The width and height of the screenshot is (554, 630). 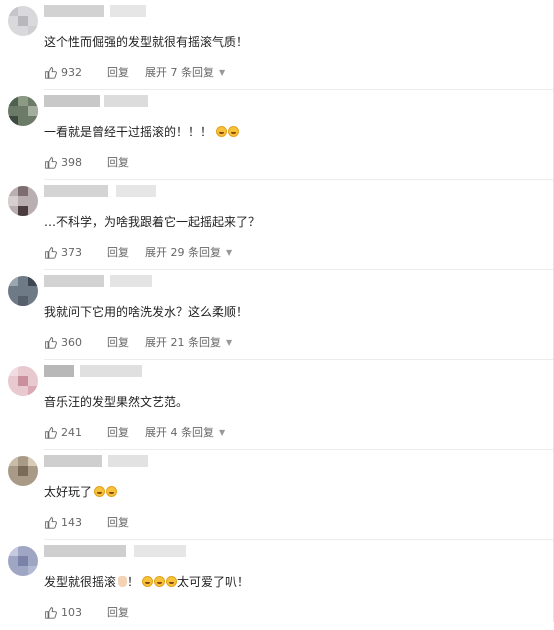 I want to click on like-button: 360, so click(x=65, y=342).